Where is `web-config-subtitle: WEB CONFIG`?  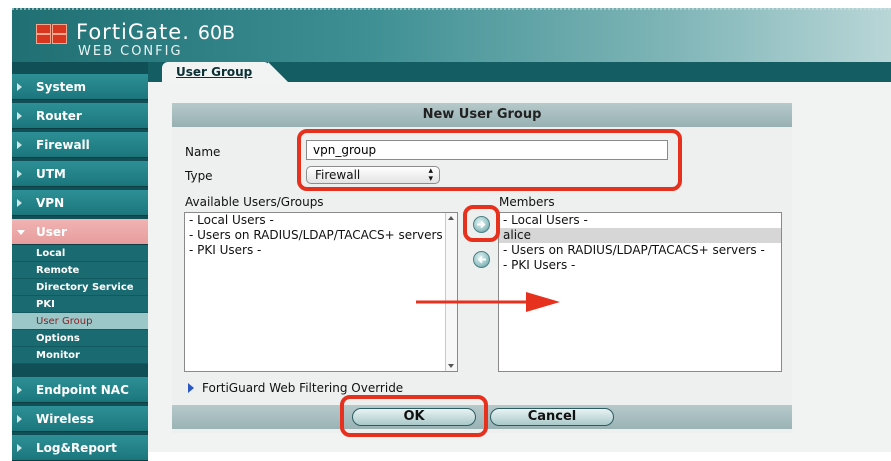
web-config-subtitle: WEB CONFIG is located at coordinates (130, 51).